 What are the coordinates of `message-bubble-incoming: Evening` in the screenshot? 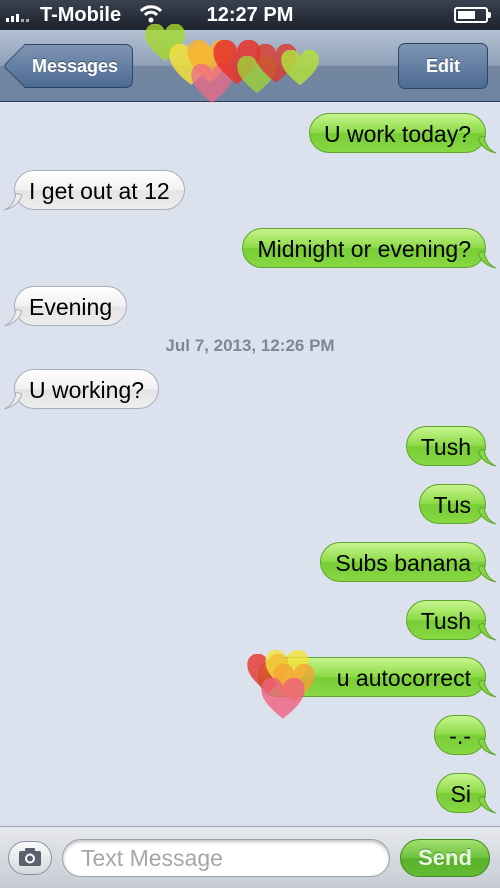 It's located at (66, 306).